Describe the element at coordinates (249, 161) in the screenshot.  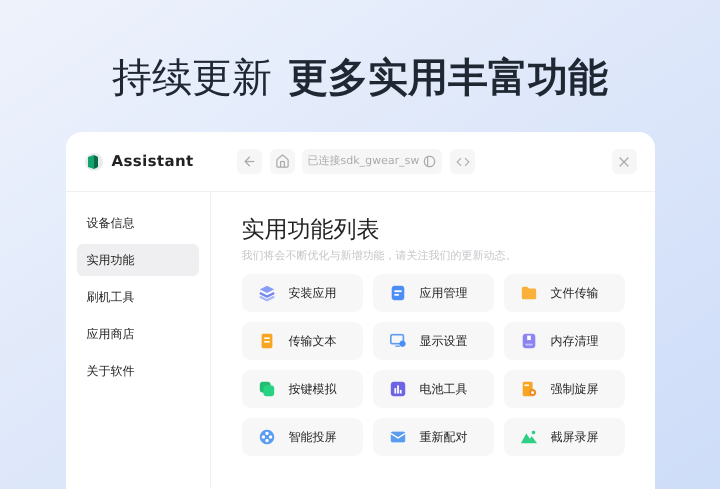
I see `back-button` at that location.